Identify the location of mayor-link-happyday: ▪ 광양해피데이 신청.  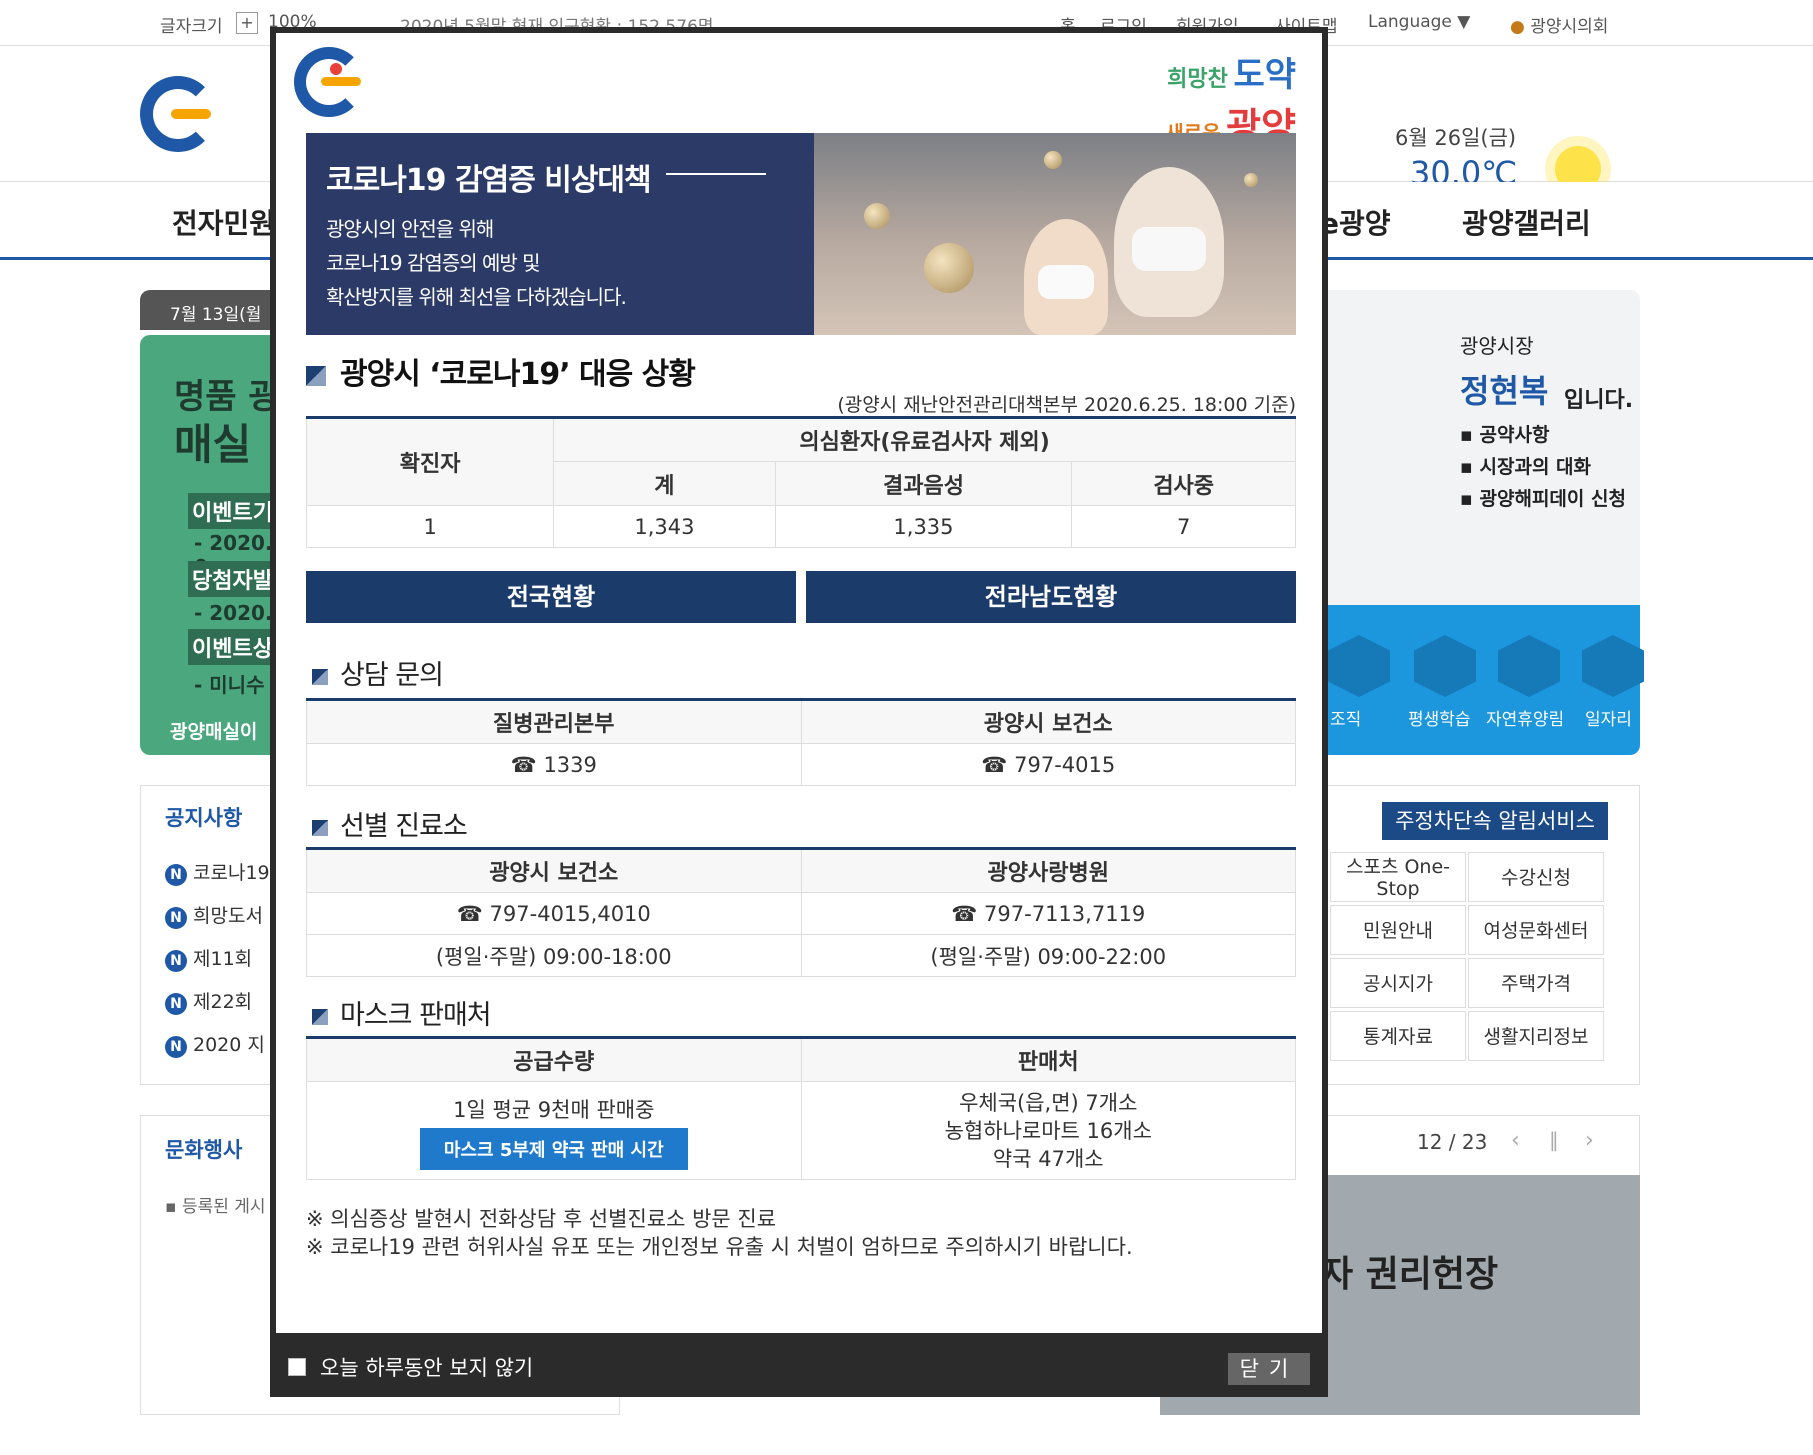
(1543, 497).